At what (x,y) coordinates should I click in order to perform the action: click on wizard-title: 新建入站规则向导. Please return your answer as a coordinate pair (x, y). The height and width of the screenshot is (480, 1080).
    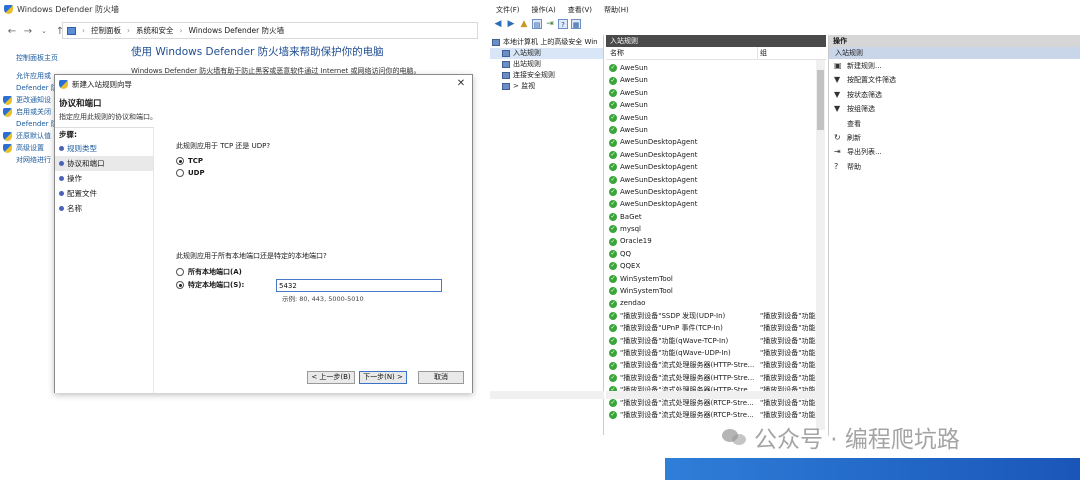
    Looking at the image, I should click on (102, 84).